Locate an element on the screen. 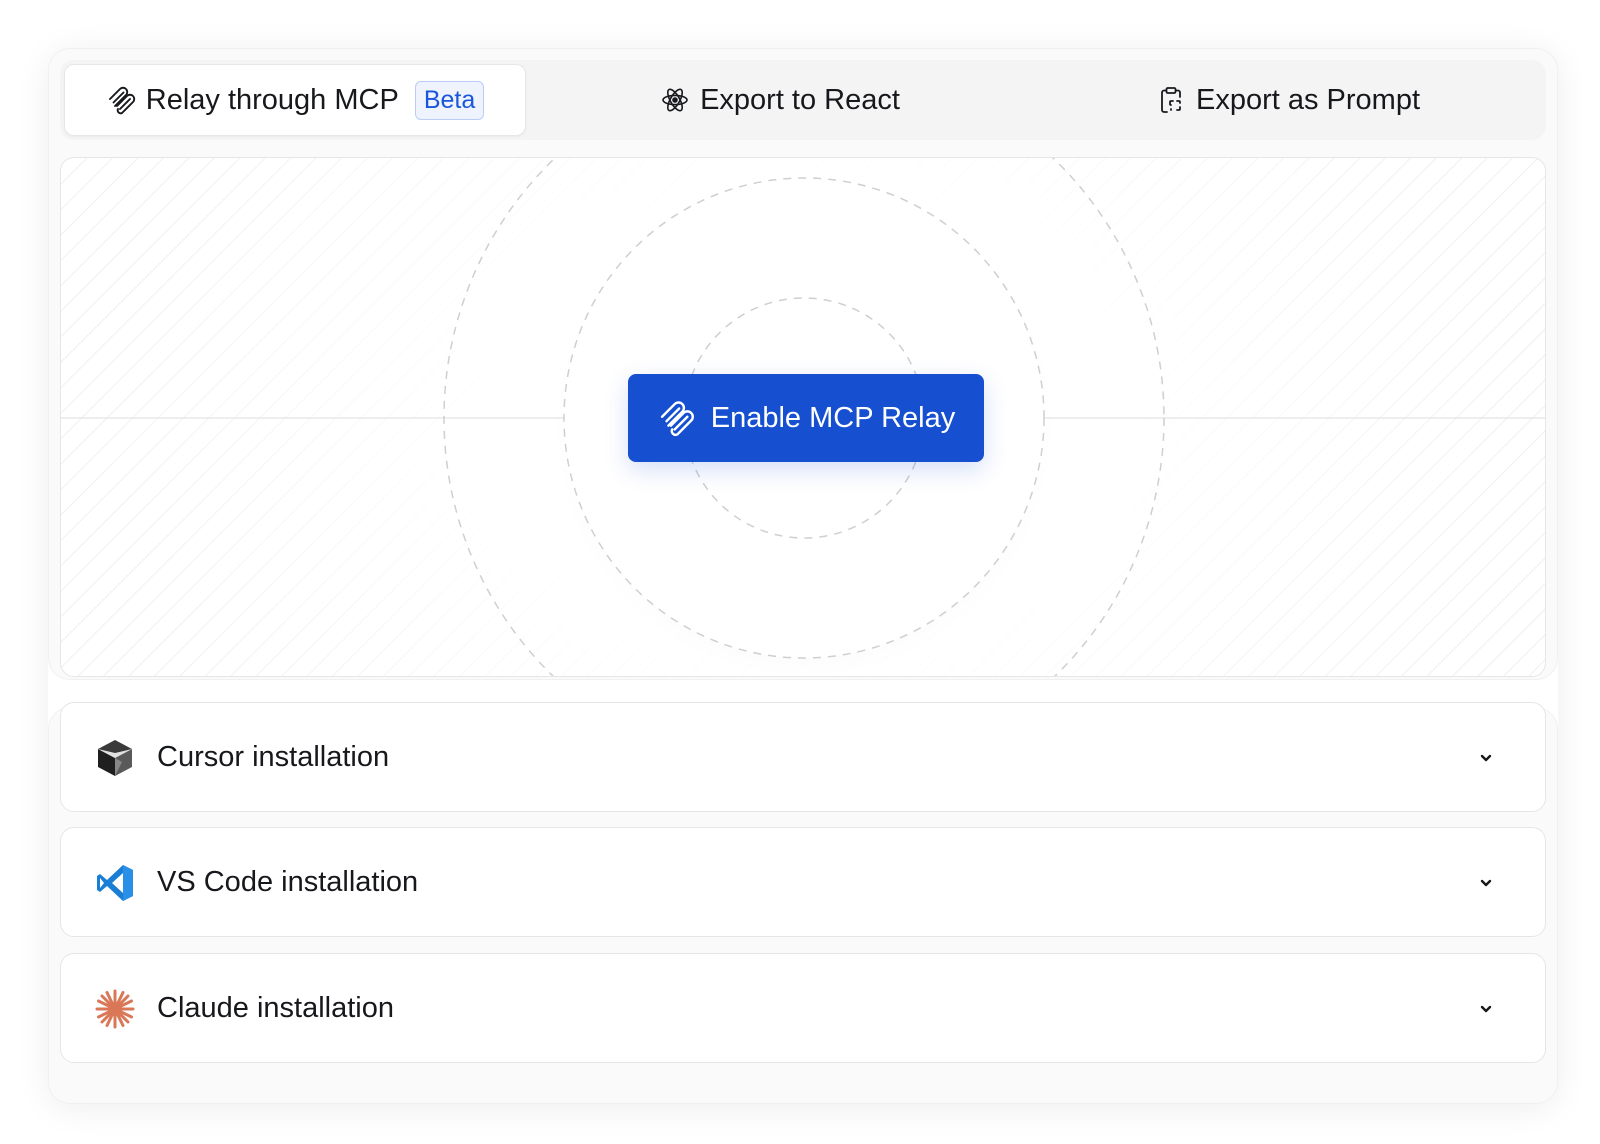 Image resolution: width=1600 pixels, height=1144 pixels. vscode-installation-row: VS Code installation is located at coordinates (803, 882).